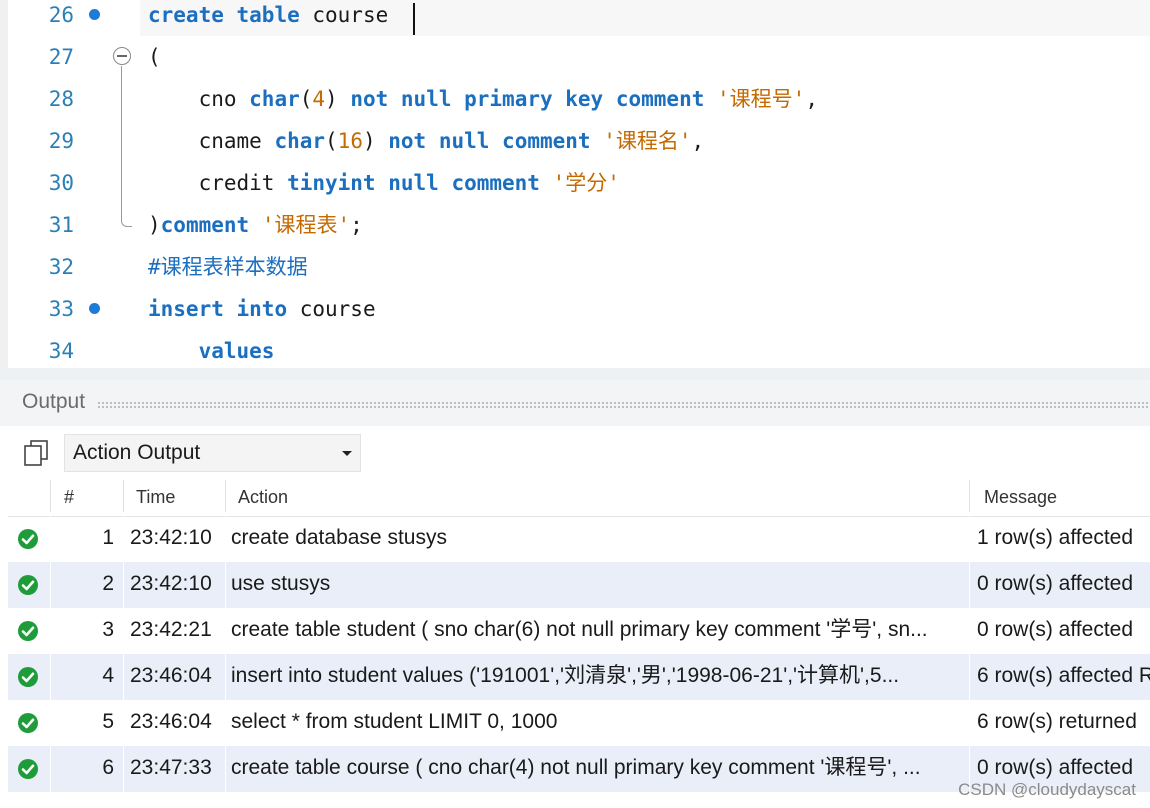 This screenshot has height=808, width=1150. Describe the element at coordinates (1055, 629) in the screenshot. I see `row-message: 0 row(s) affected` at that location.